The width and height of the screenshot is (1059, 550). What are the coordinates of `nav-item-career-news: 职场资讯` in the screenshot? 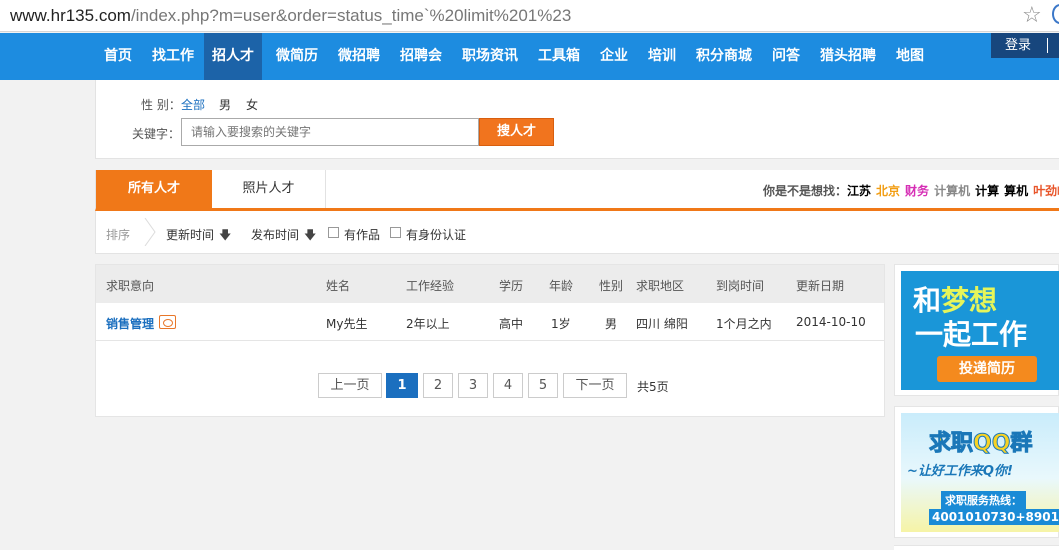 It's located at (490, 56).